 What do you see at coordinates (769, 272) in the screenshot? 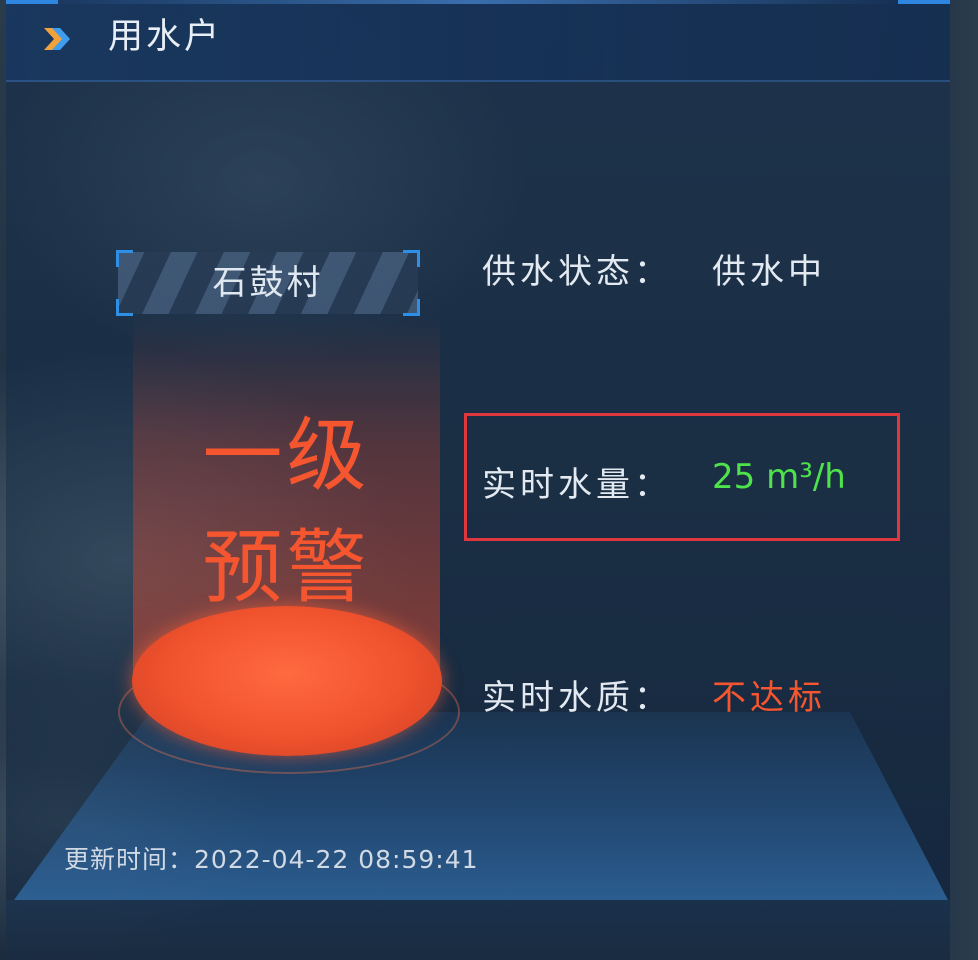
I see `supply-status-value: 供水中` at bounding box center [769, 272].